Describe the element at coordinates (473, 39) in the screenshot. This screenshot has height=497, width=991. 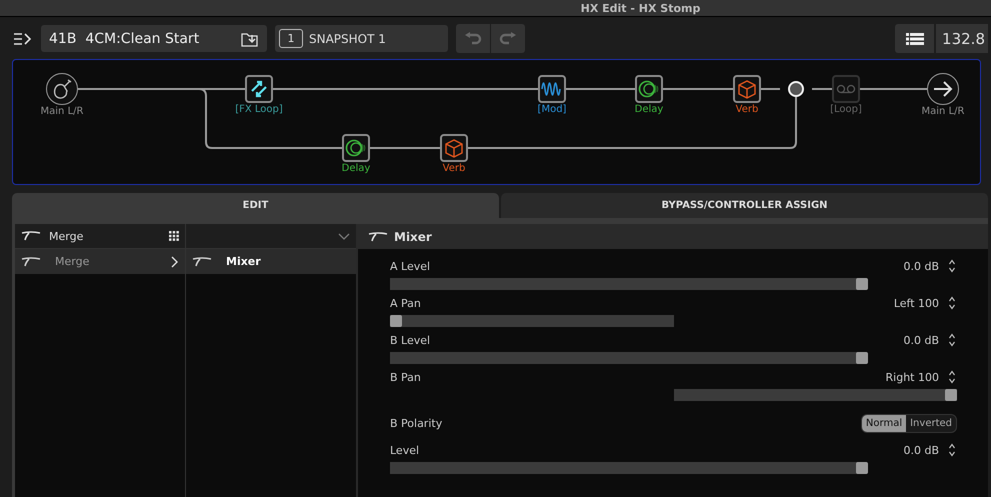
I see `undo-icon` at that location.